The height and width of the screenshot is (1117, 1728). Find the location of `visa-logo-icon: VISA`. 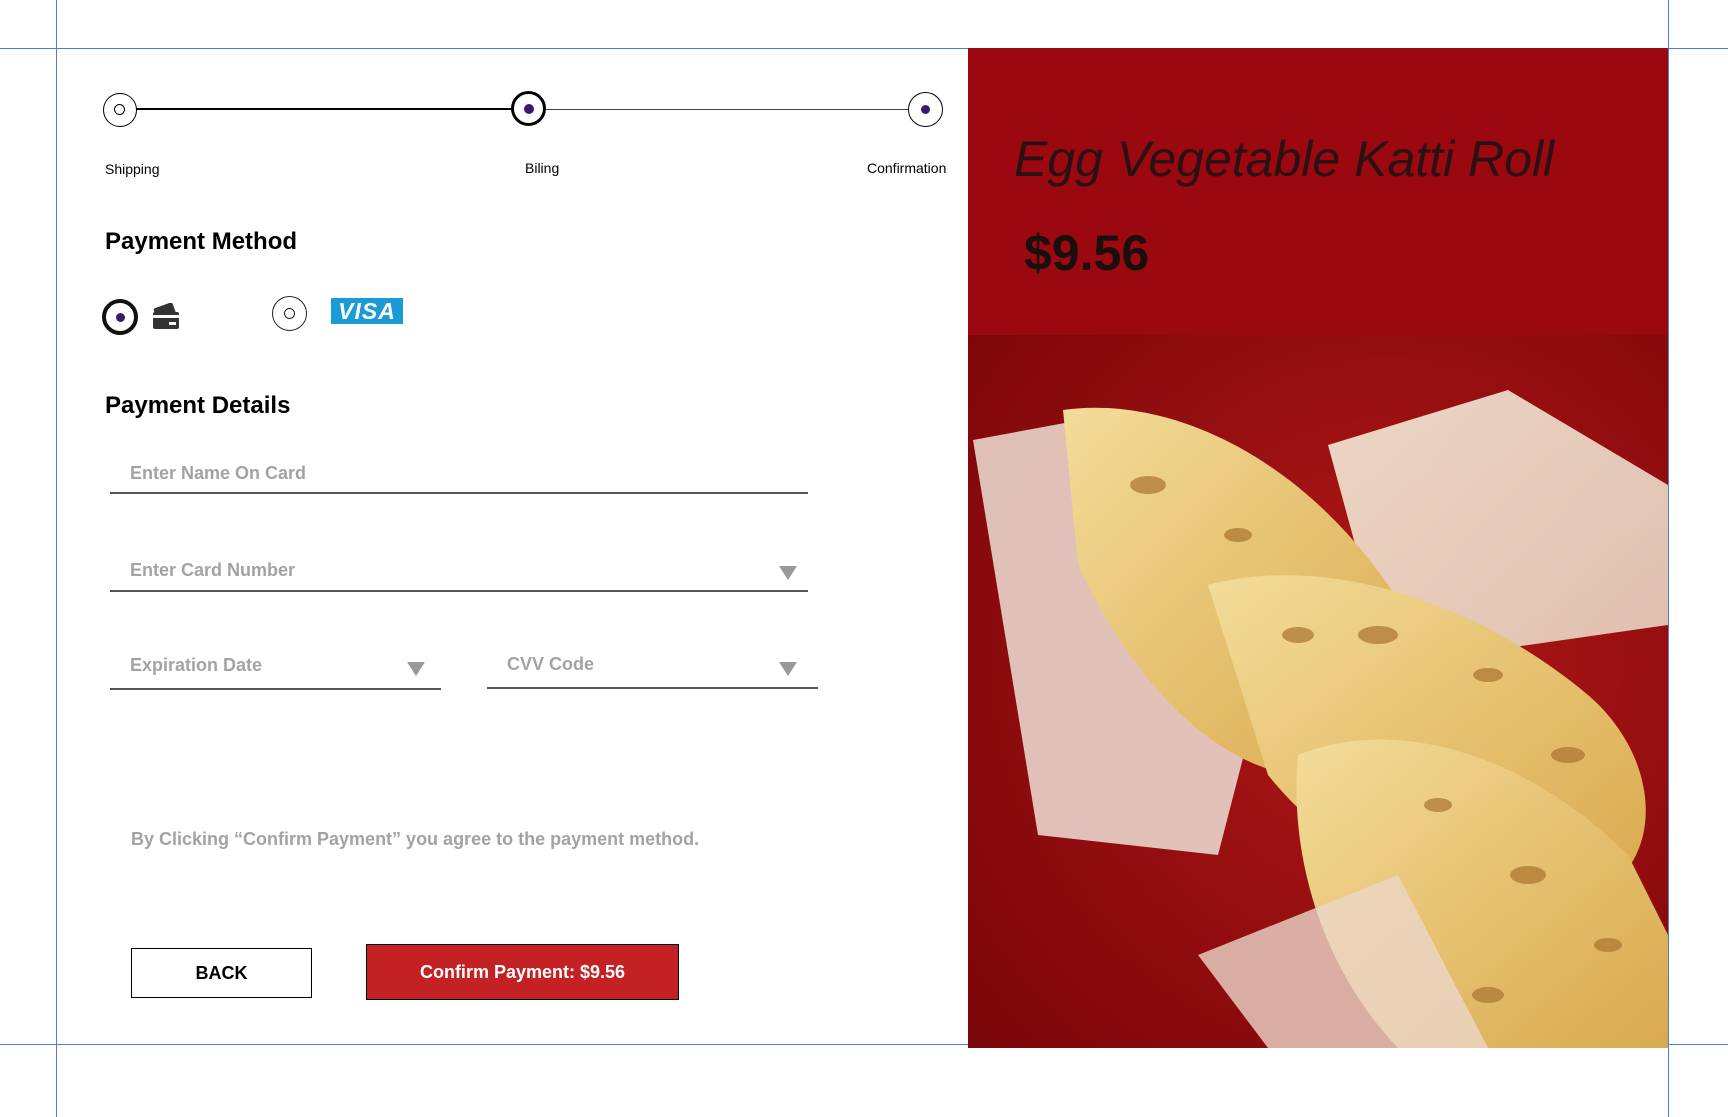

visa-logo-icon: VISA is located at coordinates (367, 311).